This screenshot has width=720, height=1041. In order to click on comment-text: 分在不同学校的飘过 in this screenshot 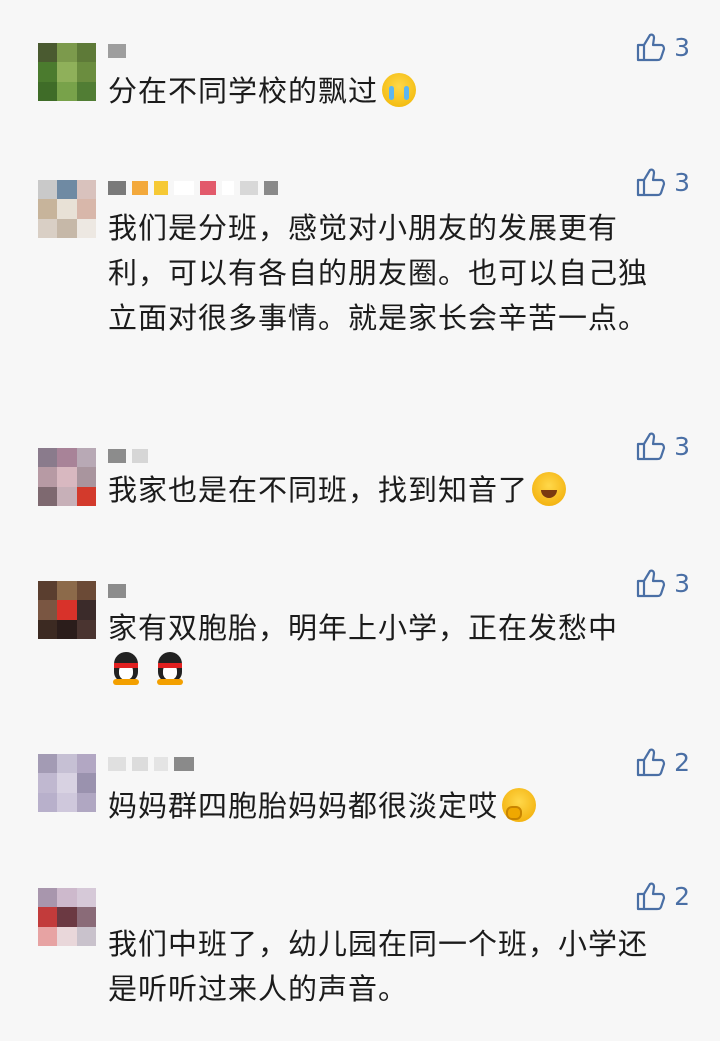, I will do `click(390, 91)`.